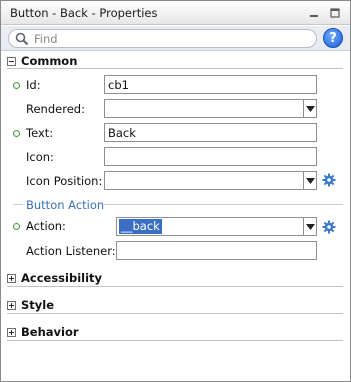  Describe the element at coordinates (175, 13) in the screenshot. I see `title-bar: Button - Back - Properties` at that location.